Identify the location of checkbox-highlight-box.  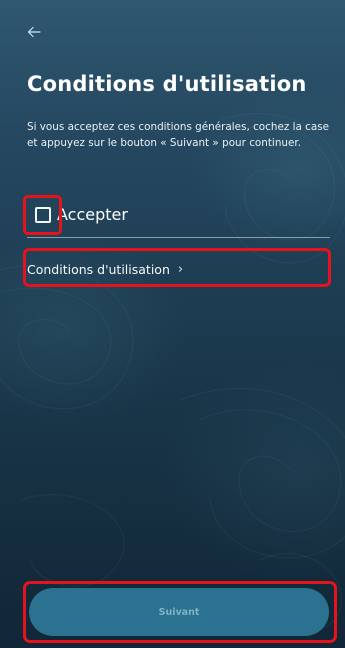
(42, 215).